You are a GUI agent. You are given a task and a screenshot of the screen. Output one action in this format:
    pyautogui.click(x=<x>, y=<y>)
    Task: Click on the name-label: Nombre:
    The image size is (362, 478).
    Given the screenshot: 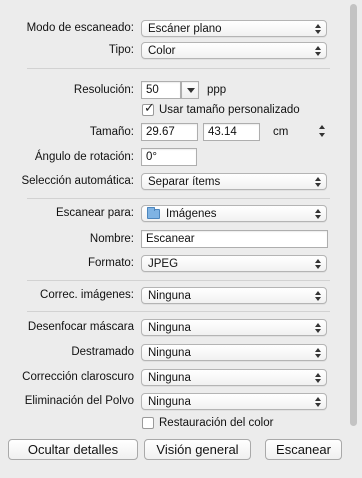 What is the action you would take?
    pyautogui.click(x=111, y=239)
    